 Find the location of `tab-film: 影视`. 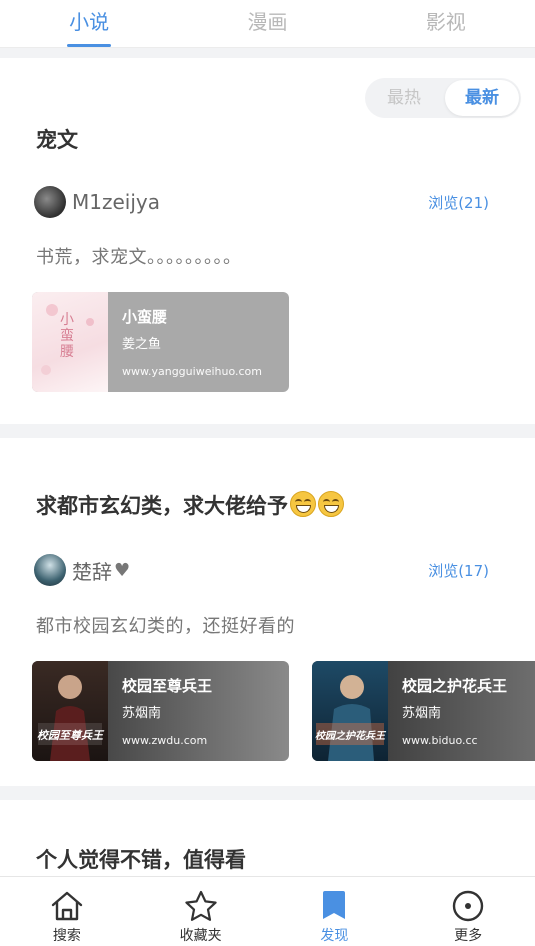

tab-film: 影视 is located at coordinates (446, 23).